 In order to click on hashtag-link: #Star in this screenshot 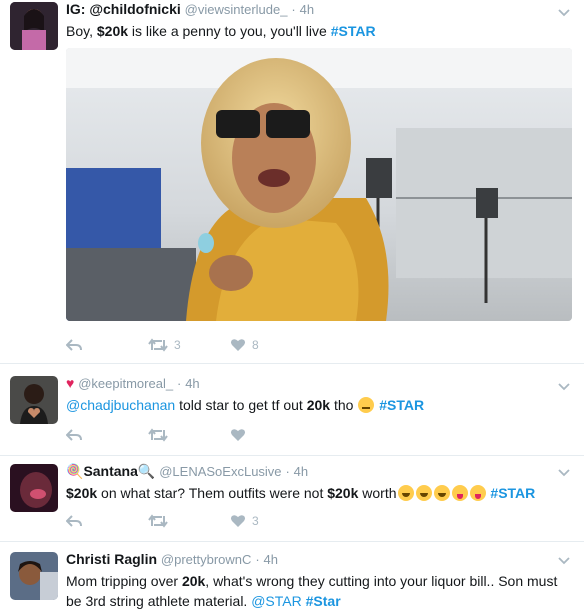, I will do `click(323, 601)`.